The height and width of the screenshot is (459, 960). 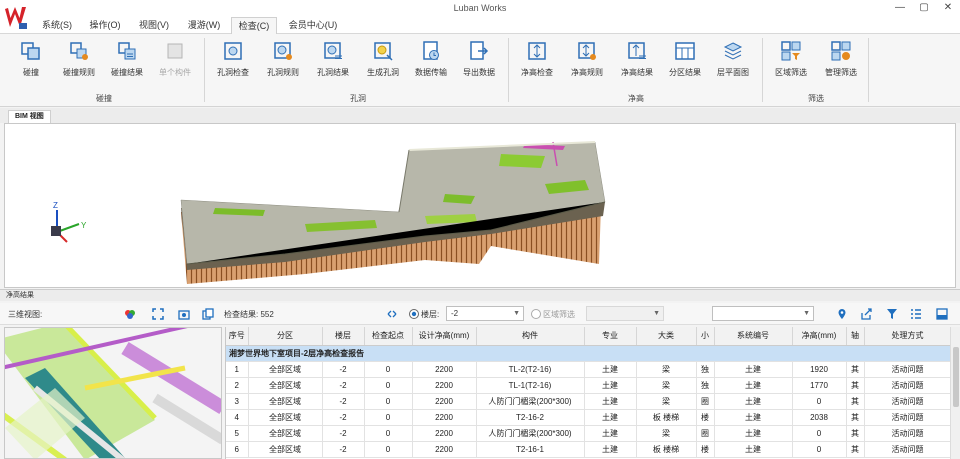 I want to click on zone-result-button: 分区结果, so click(x=685, y=59).